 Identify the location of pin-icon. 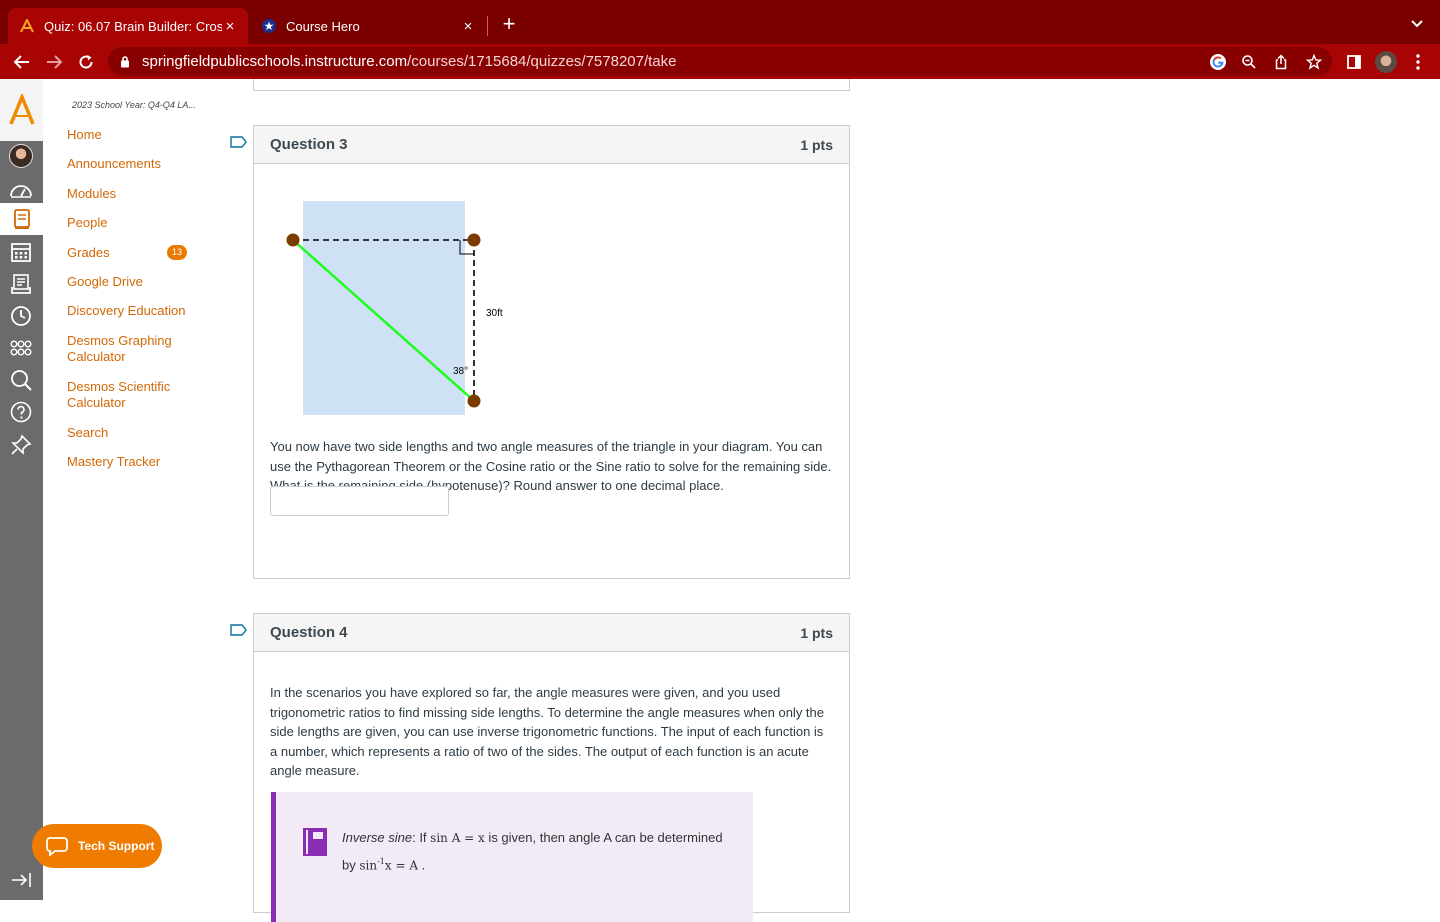
(21, 445).